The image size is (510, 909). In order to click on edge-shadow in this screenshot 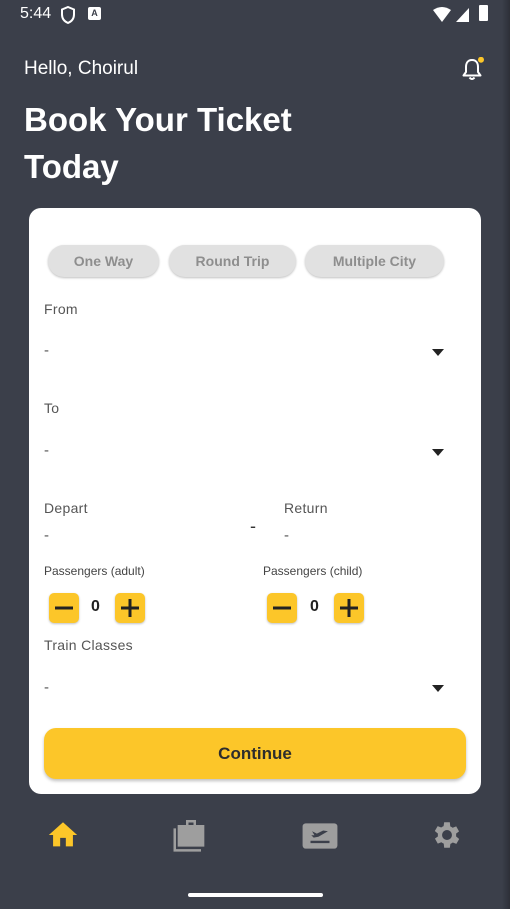, I will do `click(506, 454)`.